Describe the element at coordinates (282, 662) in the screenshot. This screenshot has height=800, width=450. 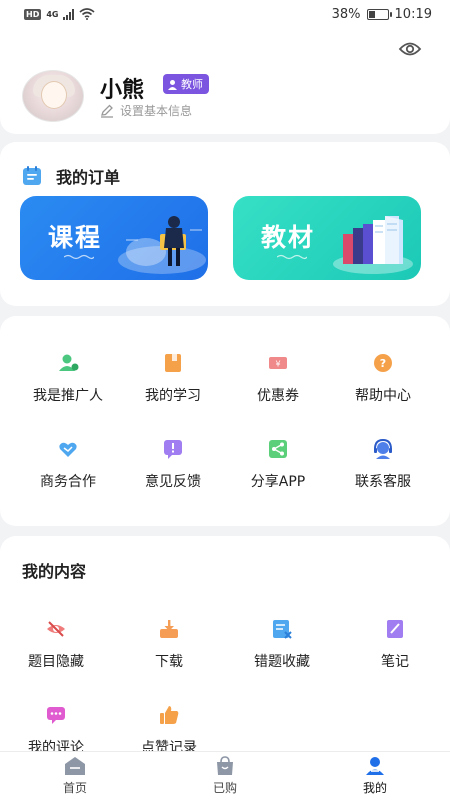
I see `wrong-questions-label: 错题收藏` at that location.